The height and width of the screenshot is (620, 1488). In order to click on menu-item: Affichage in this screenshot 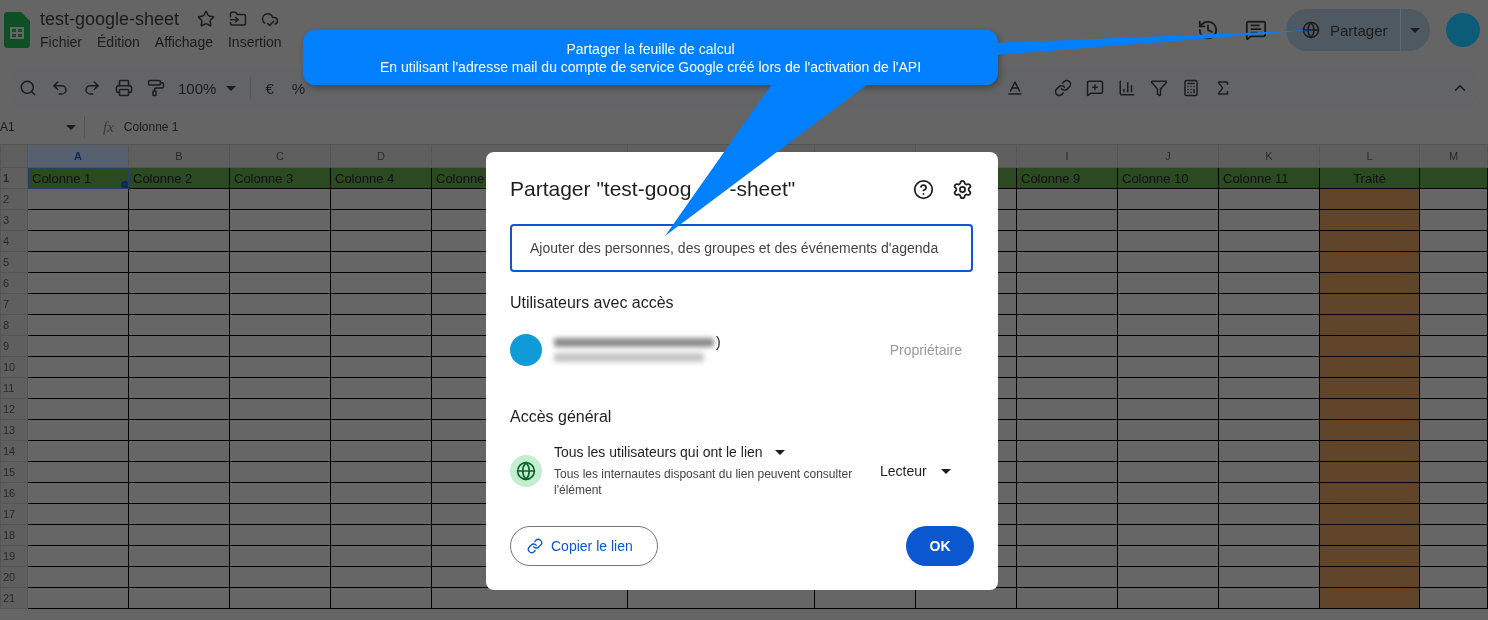, I will do `click(187, 41)`.